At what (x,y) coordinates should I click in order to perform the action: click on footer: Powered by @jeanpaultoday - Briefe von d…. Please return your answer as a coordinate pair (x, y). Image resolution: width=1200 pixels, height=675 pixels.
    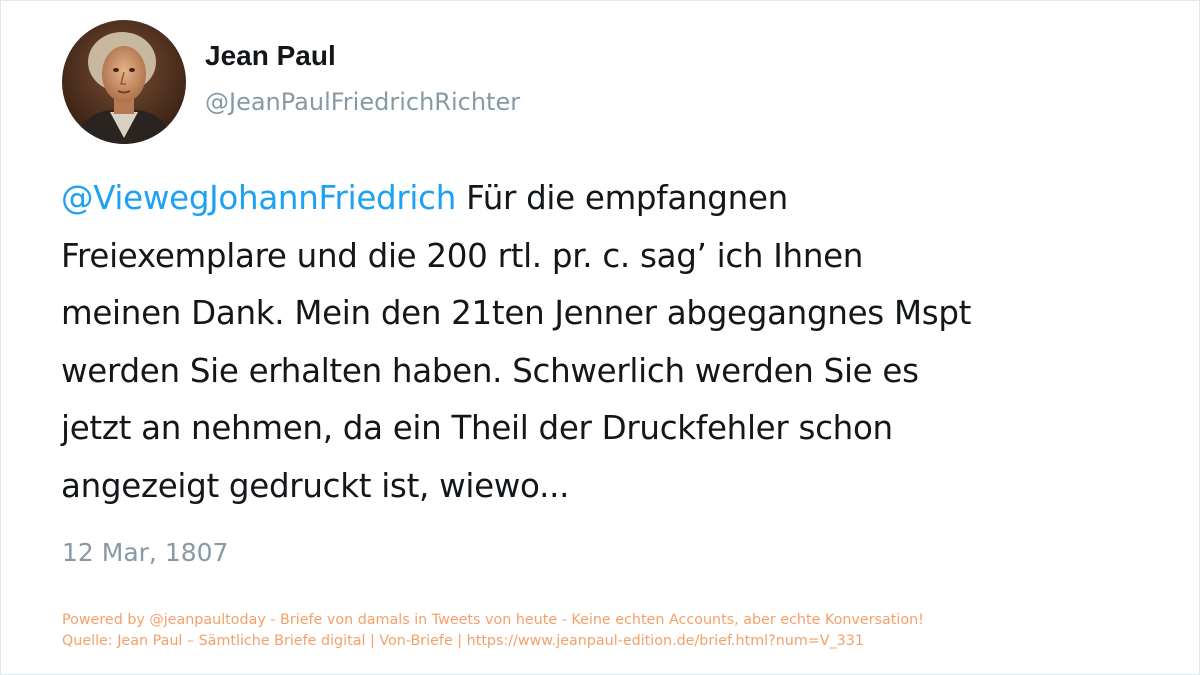
    Looking at the image, I should click on (493, 631).